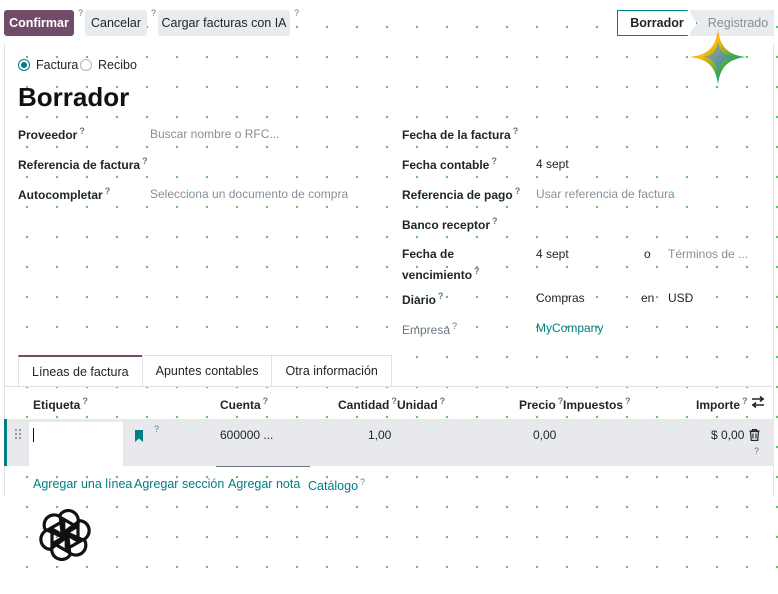 This screenshot has width=778, height=594. What do you see at coordinates (83, 164) in the screenshot?
I see `invoice-ref-label: Referencia de factura?` at bounding box center [83, 164].